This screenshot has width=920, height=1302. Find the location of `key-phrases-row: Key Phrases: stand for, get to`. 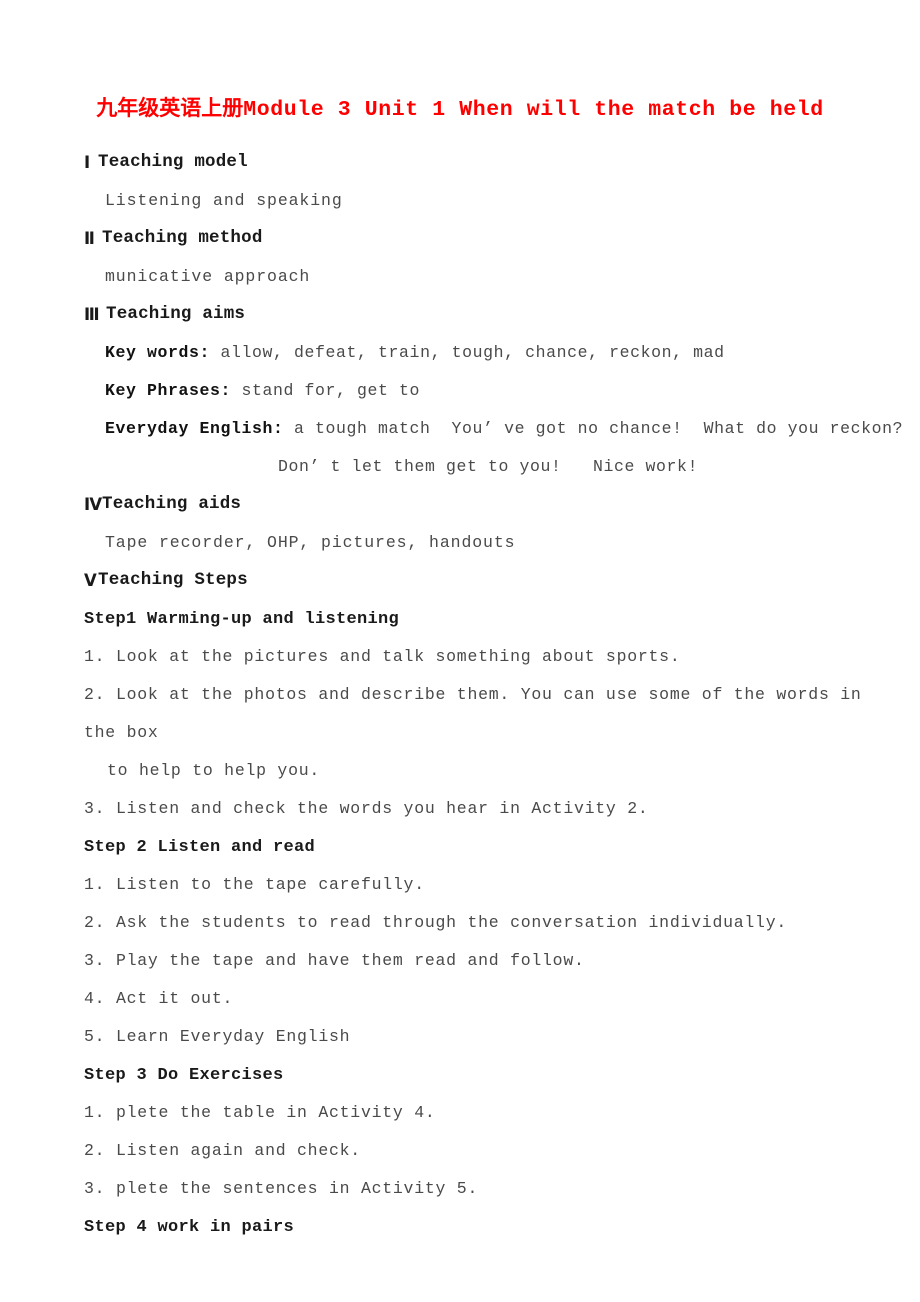

key-phrases-row: Key Phrases: stand for, get to is located at coordinates (474, 391).